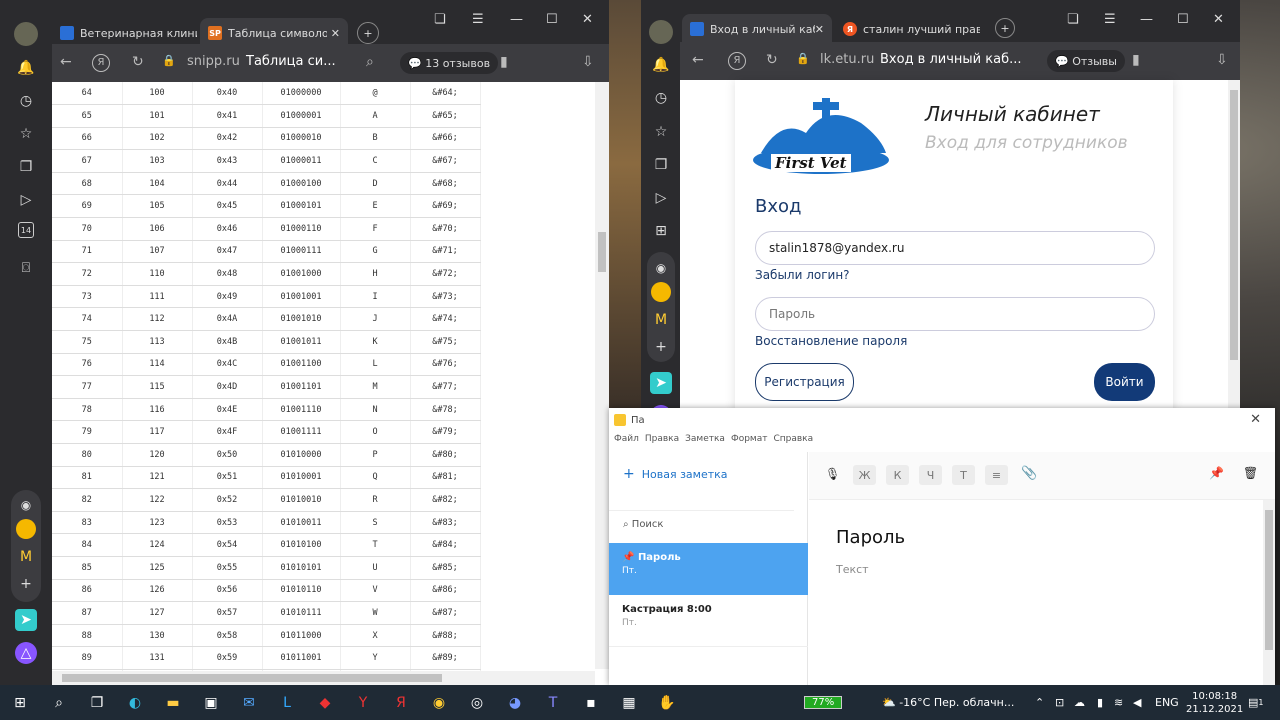 This screenshot has height=720, width=1280. What do you see at coordinates (97, 702) in the screenshot?
I see `task-view-icon: ❐` at bounding box center [97, 702].